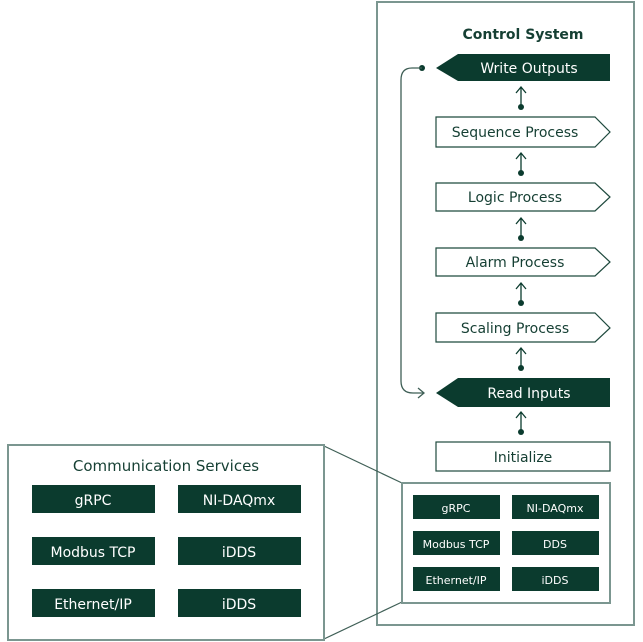 Image resolution: width=643 pixels, height=642 pixels. What do you see at coordinates (515, 133) in the screenshot?
I see `step-label: Sequence Process` at bounding box center [515, 133].